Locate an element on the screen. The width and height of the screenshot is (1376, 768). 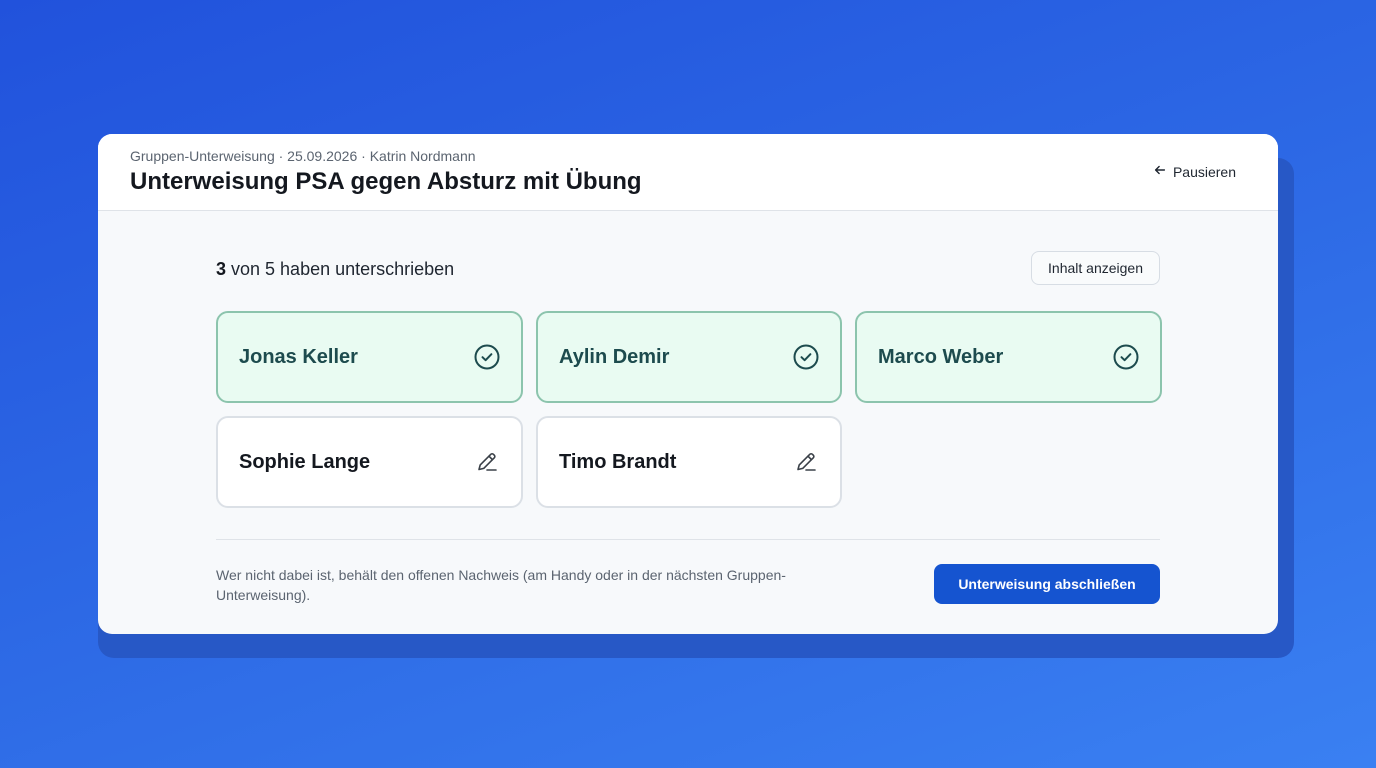
participant-card: Sophie Lange is located at coordinates (369, 462).